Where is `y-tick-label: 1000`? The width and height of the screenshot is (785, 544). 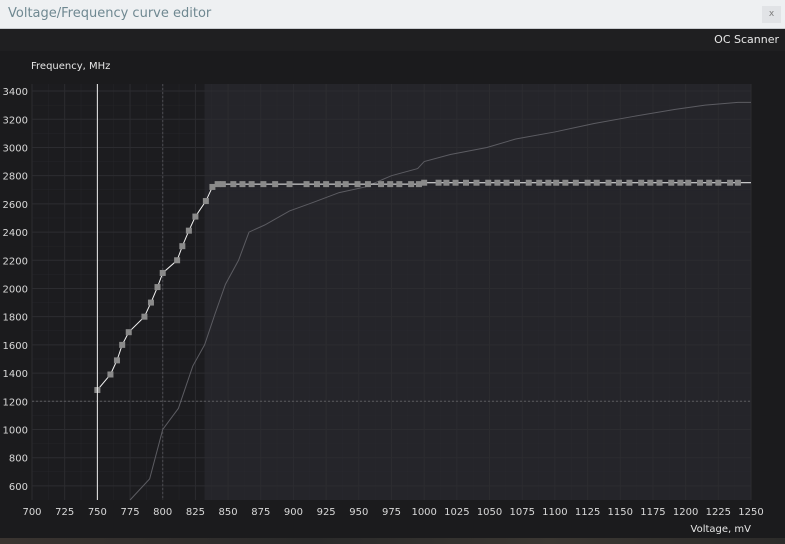 y-tick-label: 1000 is located at coordinates (15, 430).